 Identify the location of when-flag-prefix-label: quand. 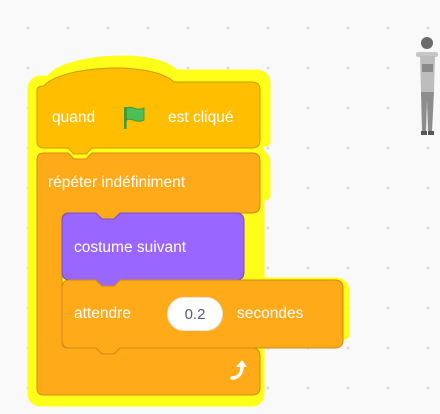
(74, 117).